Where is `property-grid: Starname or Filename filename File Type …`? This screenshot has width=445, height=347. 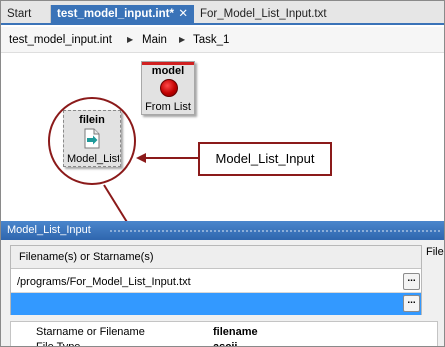
property-grid: Starname or Filename filename File Type … is located at coordinates (224, 334).